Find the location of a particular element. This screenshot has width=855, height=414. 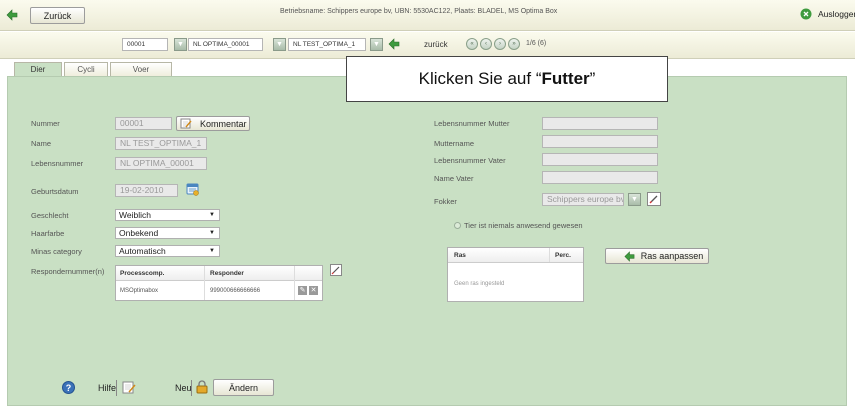

muttername-field is located at coordinates (600, 141).